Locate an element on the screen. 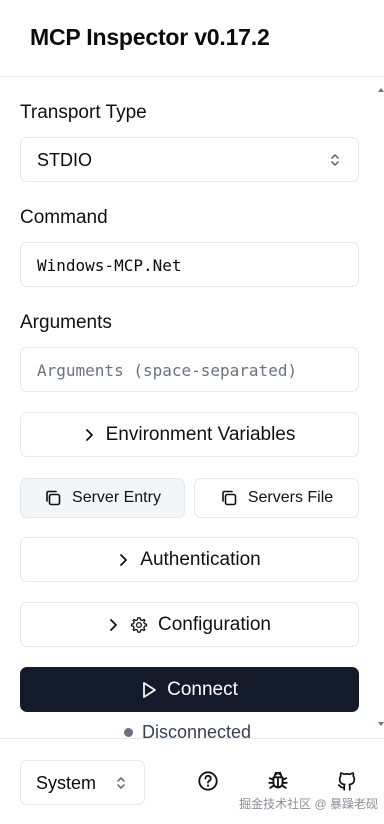  arguments-label: Arguments is located at coordinates (66, 322).